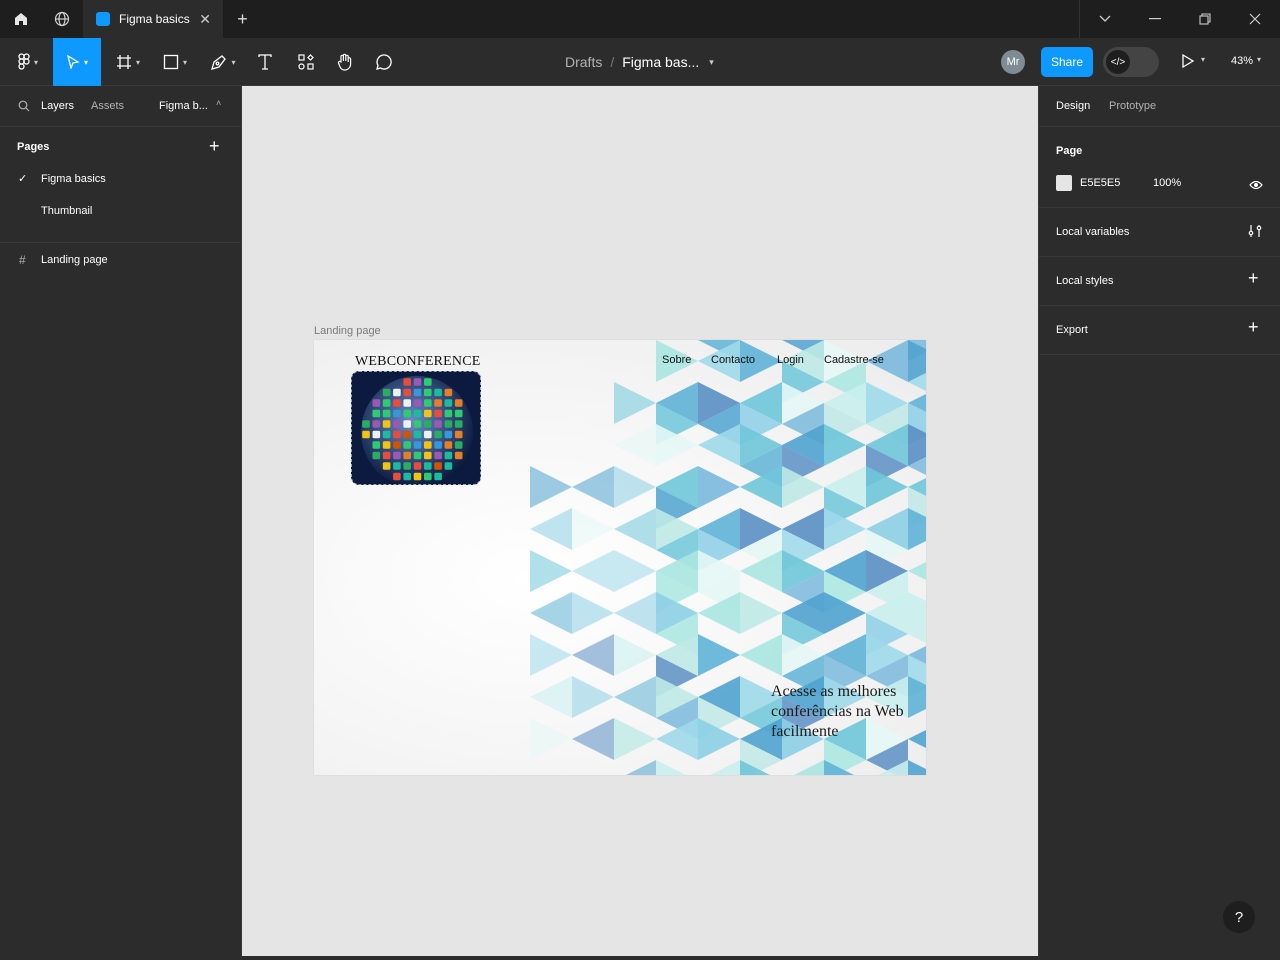 This screenshot has height=960, width=1280. What do you see at coordinates (676, 360) in the screenshot?
I see `nav-sobre: Sobre` at bounding box center [676, 360].